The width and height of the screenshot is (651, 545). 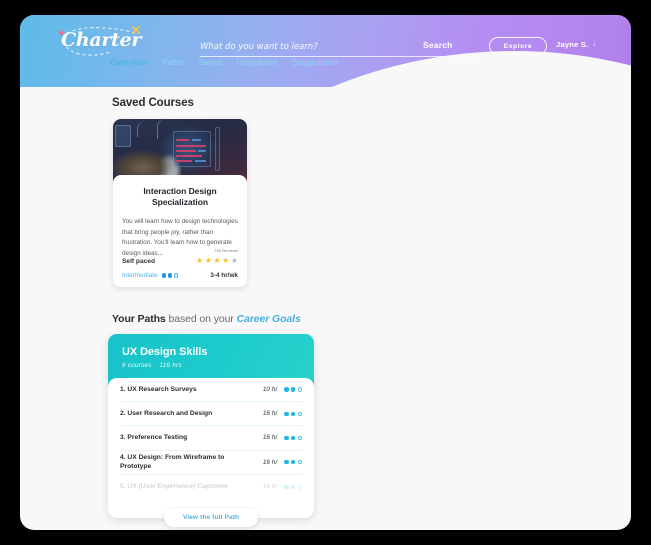 I want to click on course-meta-row-difficulty: Intermediate 3-4 hr/wk, so click(x=180, y=275).